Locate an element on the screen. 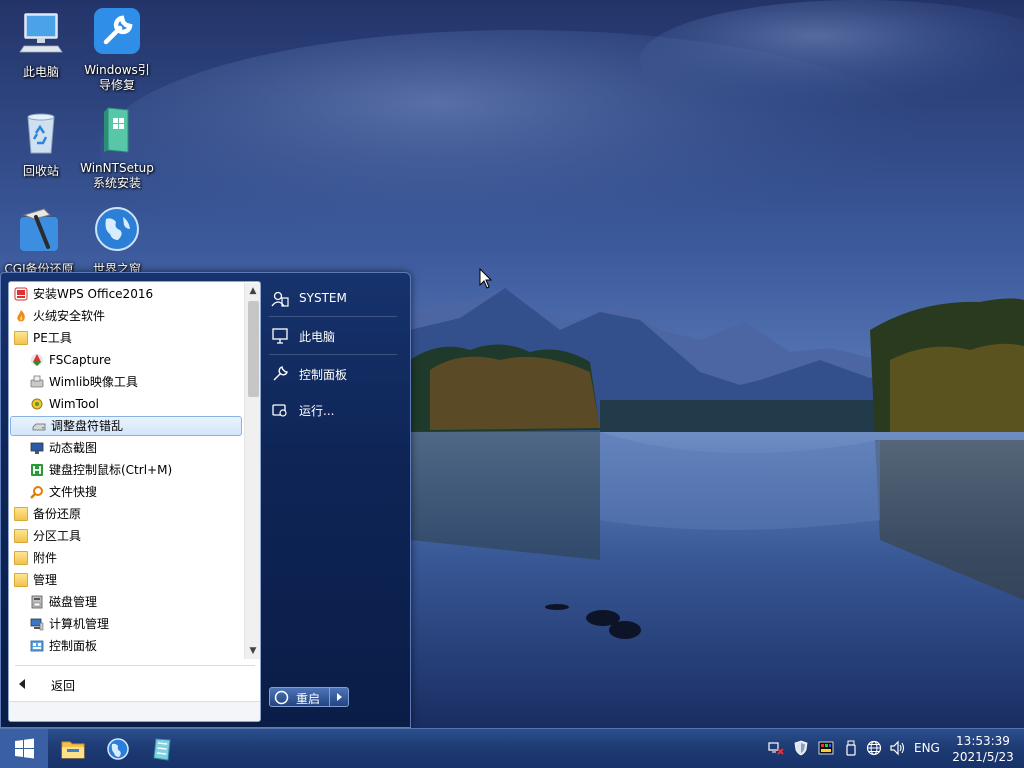 The height and width of the screenshot is (768, 1024). program-item-label: Wimlib映像工具 is located at coordinates (93, 382).